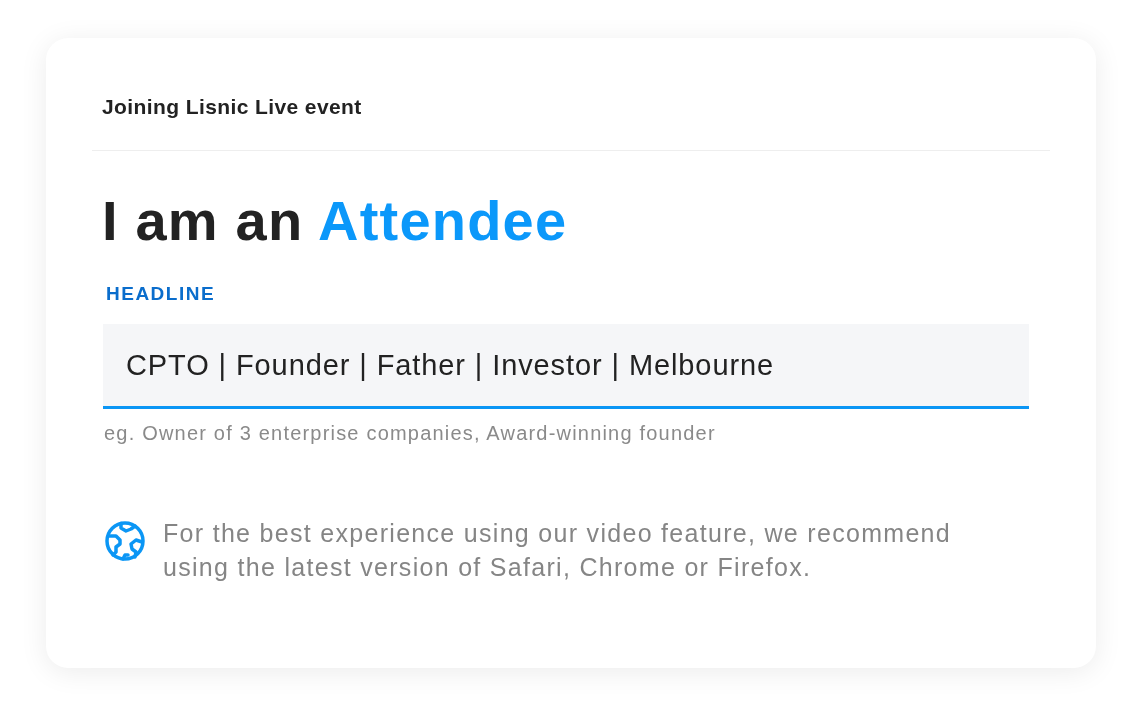  What do you see at coordinates (557, 550) in the screenshot?
I see `browser-recommendation: For the best experience using our video feature, we recommend using the latest version of Safari, Chrome or Firefox.` at bounding box center [557, 550].